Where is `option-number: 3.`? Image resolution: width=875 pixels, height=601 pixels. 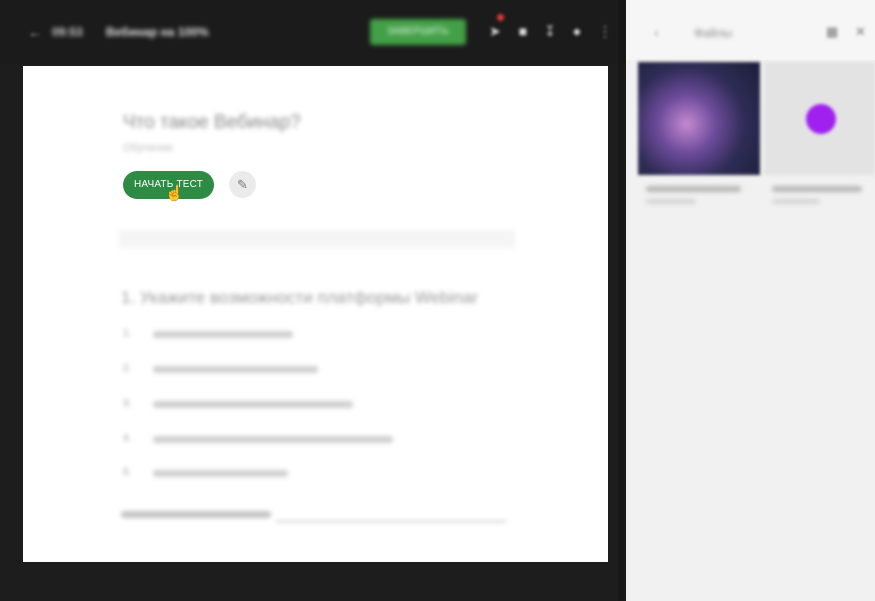 option-number: 3. is located at coordinates (127, 403).